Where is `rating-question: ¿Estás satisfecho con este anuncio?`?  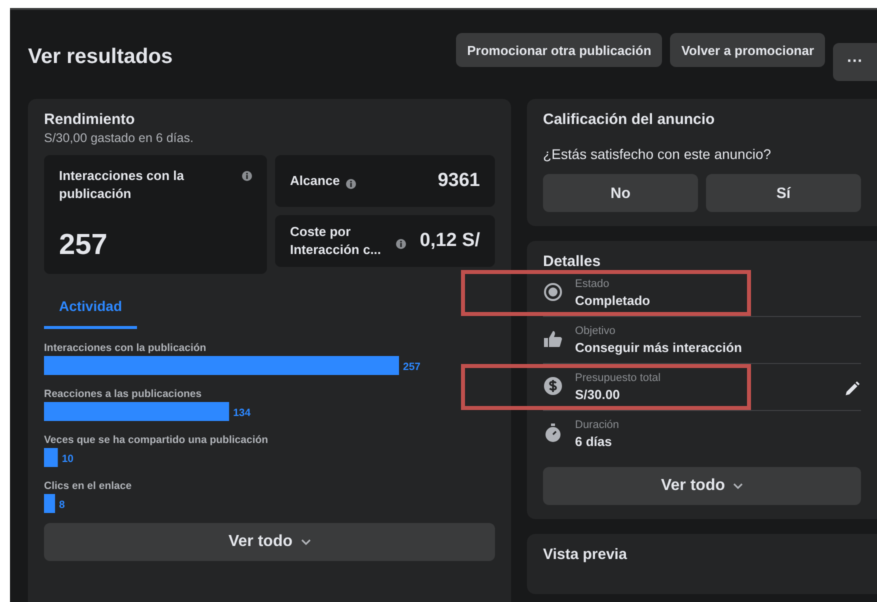
rating-question: ¿Estás satisfecho con este anuncio? is located at coordinates (657, 154).